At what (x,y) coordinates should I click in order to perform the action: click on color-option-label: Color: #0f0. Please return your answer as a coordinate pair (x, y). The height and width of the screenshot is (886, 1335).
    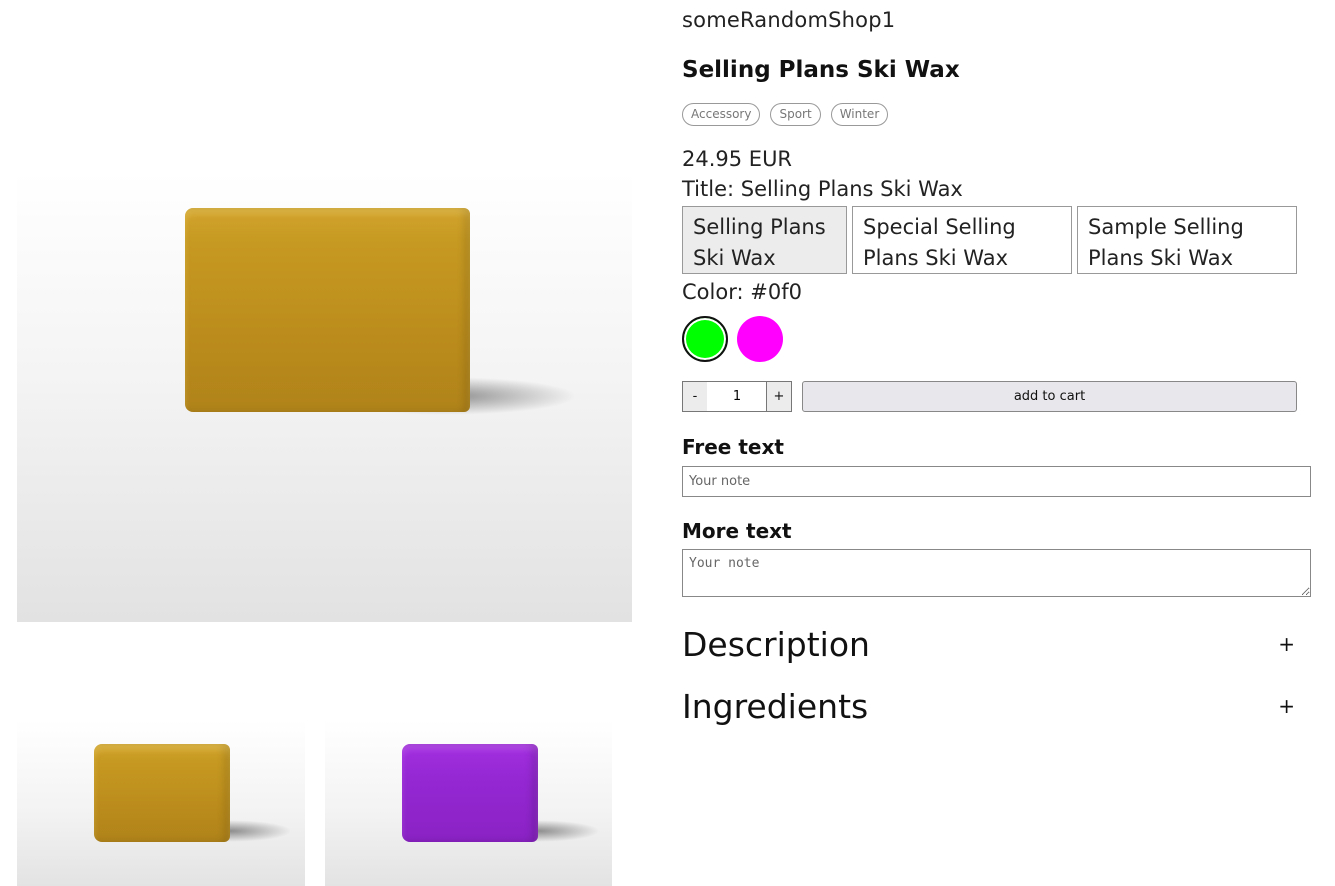
    Looking at the image, I should click on (742, 292).